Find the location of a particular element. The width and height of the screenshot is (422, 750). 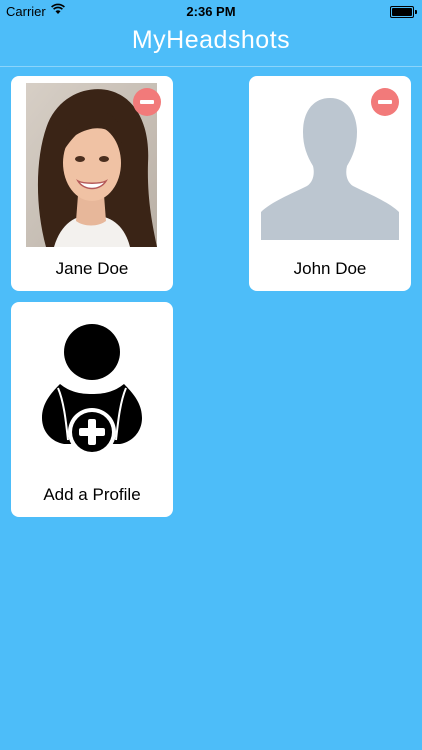

add-profile-label: Add a Profile is located at coordinates (92, 494).